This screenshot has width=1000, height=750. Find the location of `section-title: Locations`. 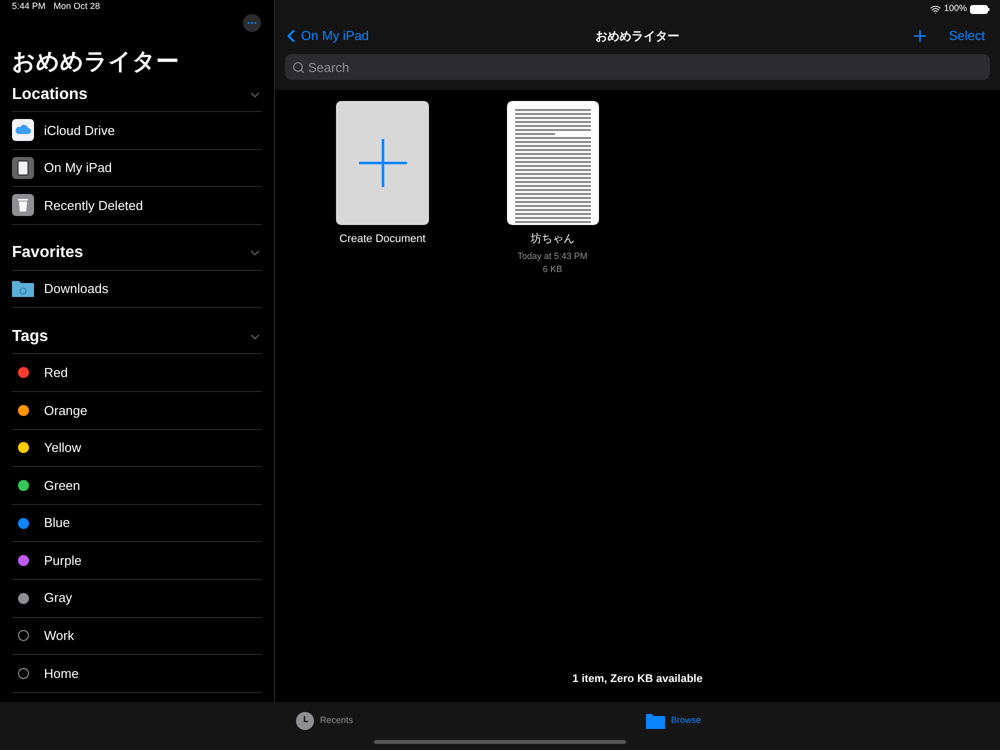

section-title: Locations is located at coordinates (50, 94).